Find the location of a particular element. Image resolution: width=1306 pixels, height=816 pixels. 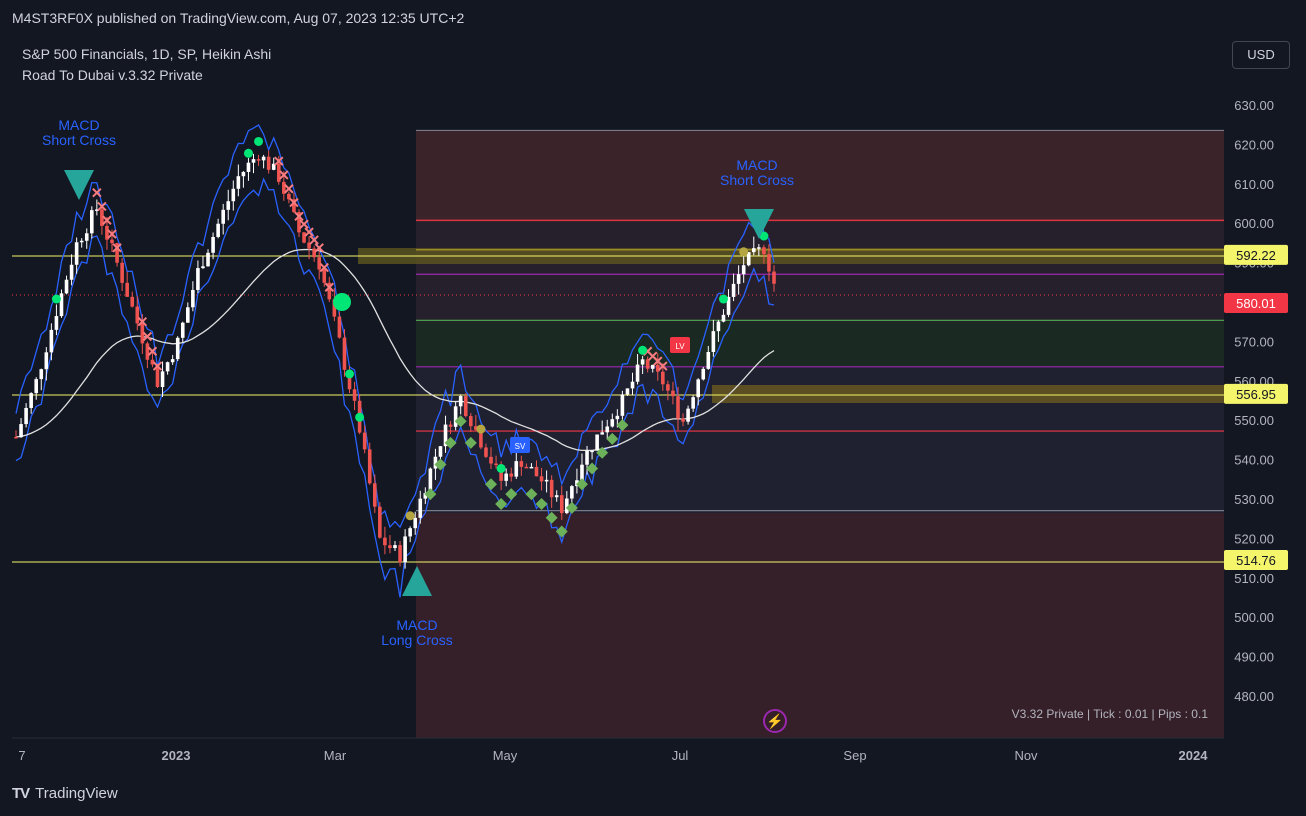

sv-badge-text: SV is located at coordinates (520, 446).